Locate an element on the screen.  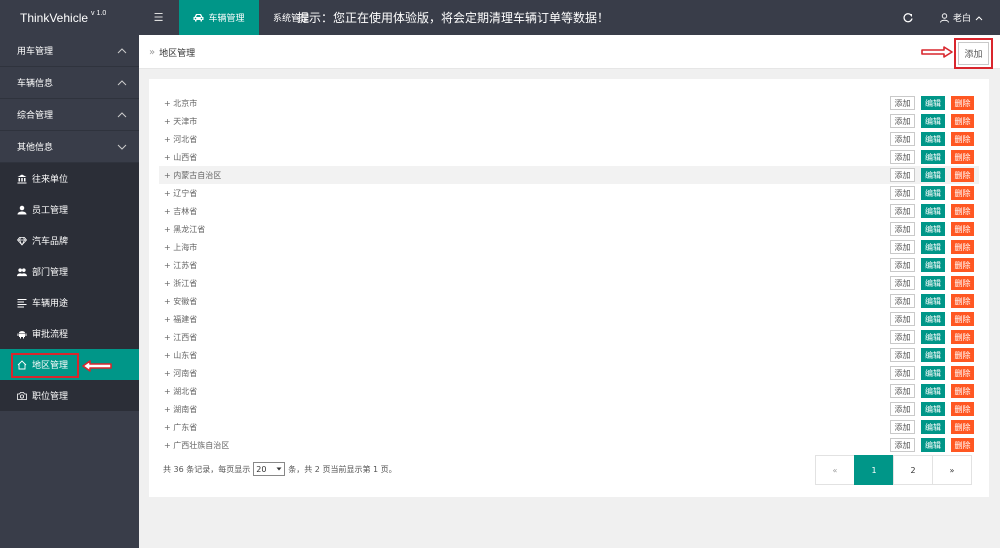
sidebar-item-car-brands: 汽车品牌 is located at coordinates (69, 240).